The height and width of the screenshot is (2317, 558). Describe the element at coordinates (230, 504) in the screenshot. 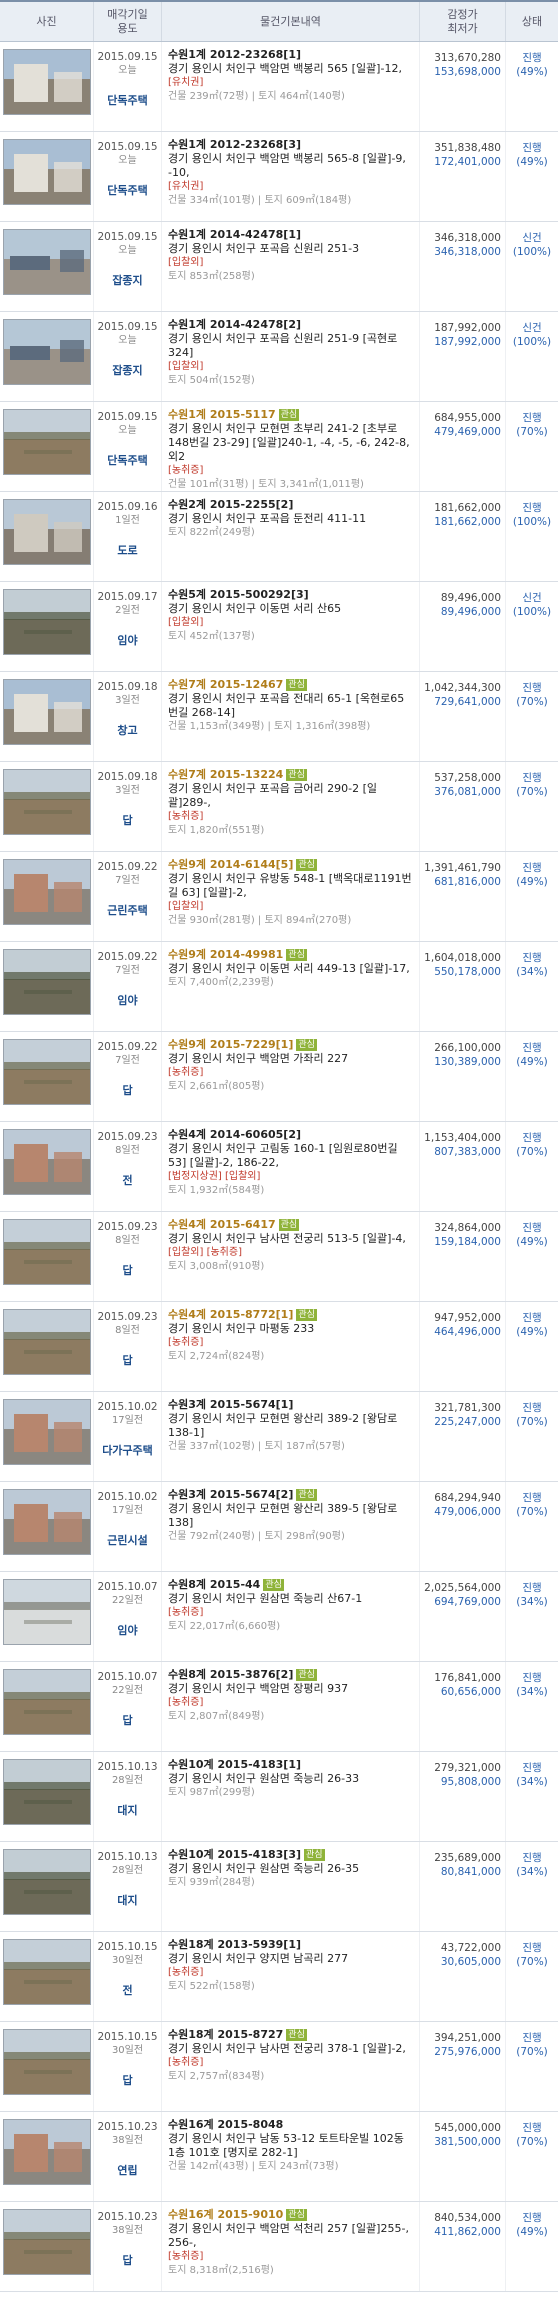

I see `case-number-link: 수원2계 2015-2255[2]` at that location.